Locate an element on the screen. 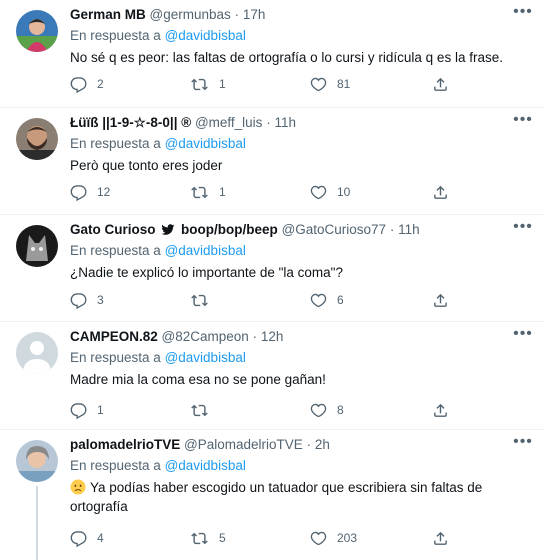 The image size is (545, 560). action-bar: 3 6 is located at coordinates (307, 300).